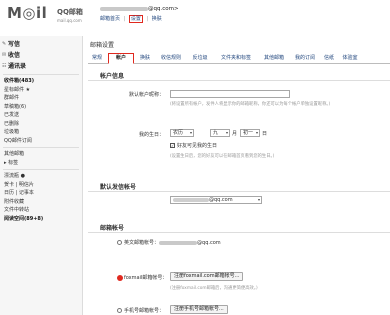 The height and width of the screenshot is (315, 390). I want to click on sidebar-item-tags: ▸ 标签, so click(41, 163).